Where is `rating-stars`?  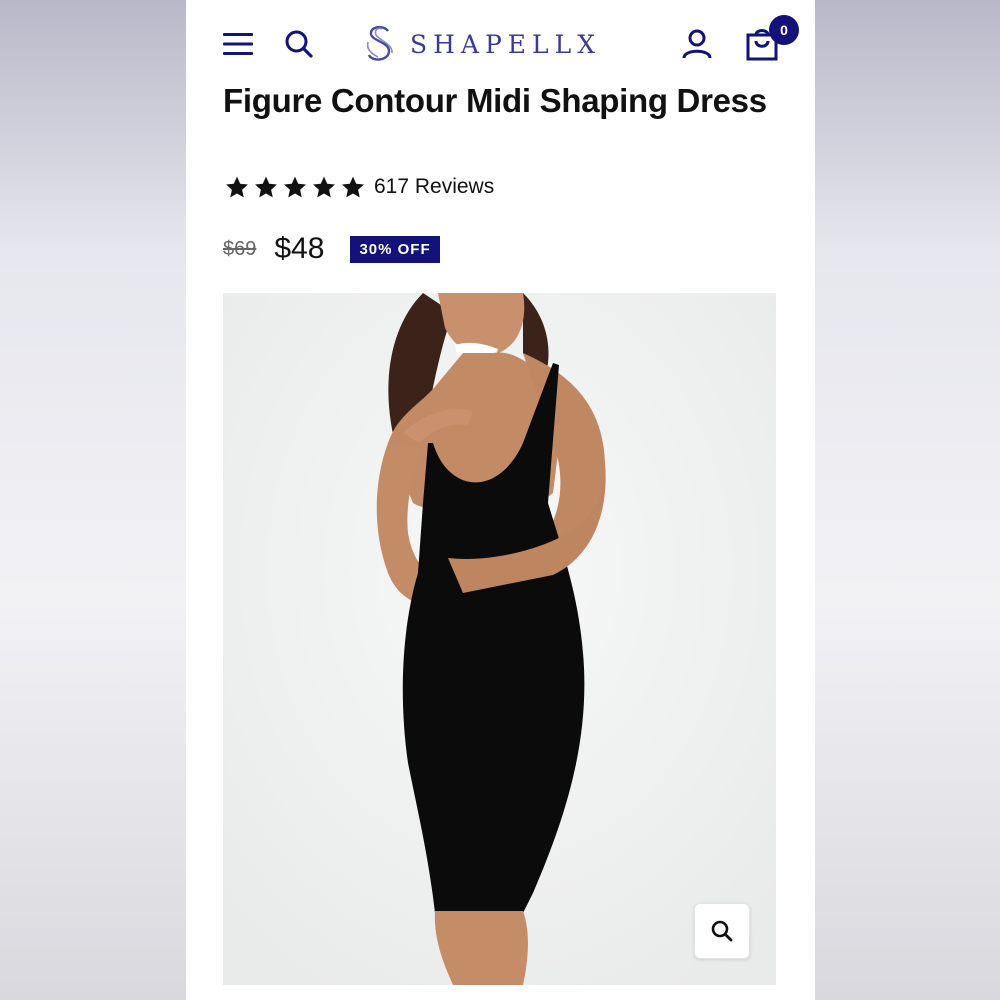 rating-stars is located at coordinates (295, 187).